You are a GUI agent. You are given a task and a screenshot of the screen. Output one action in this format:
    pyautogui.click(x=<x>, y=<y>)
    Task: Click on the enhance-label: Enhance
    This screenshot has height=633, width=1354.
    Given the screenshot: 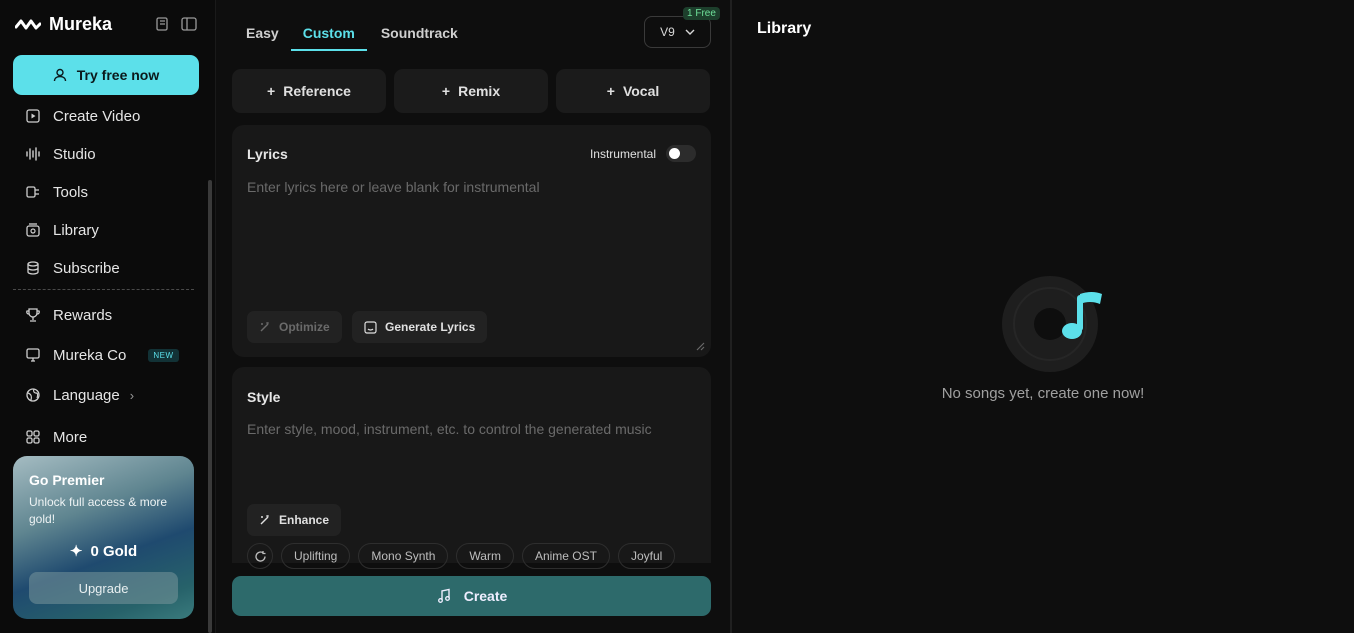 What is the action you would take?
    pyautogui.click(x=304, y=520)
    